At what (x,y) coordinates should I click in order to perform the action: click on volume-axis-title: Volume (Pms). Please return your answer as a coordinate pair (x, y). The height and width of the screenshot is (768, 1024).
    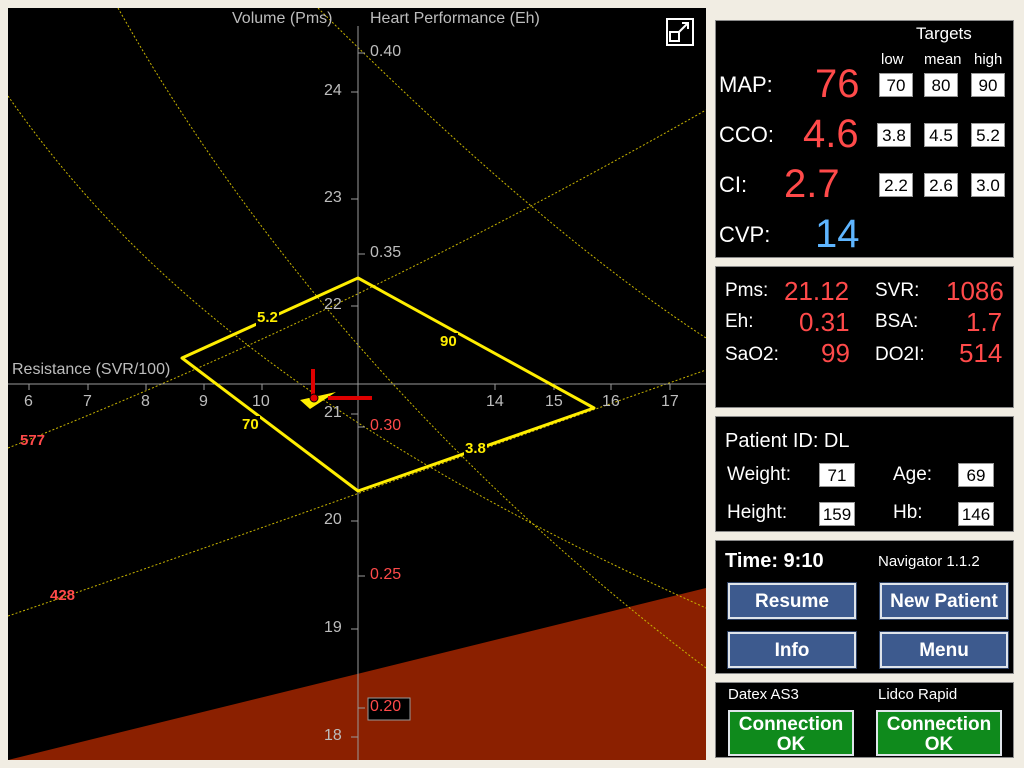
    Looking at the image, I should click on (282, 18).